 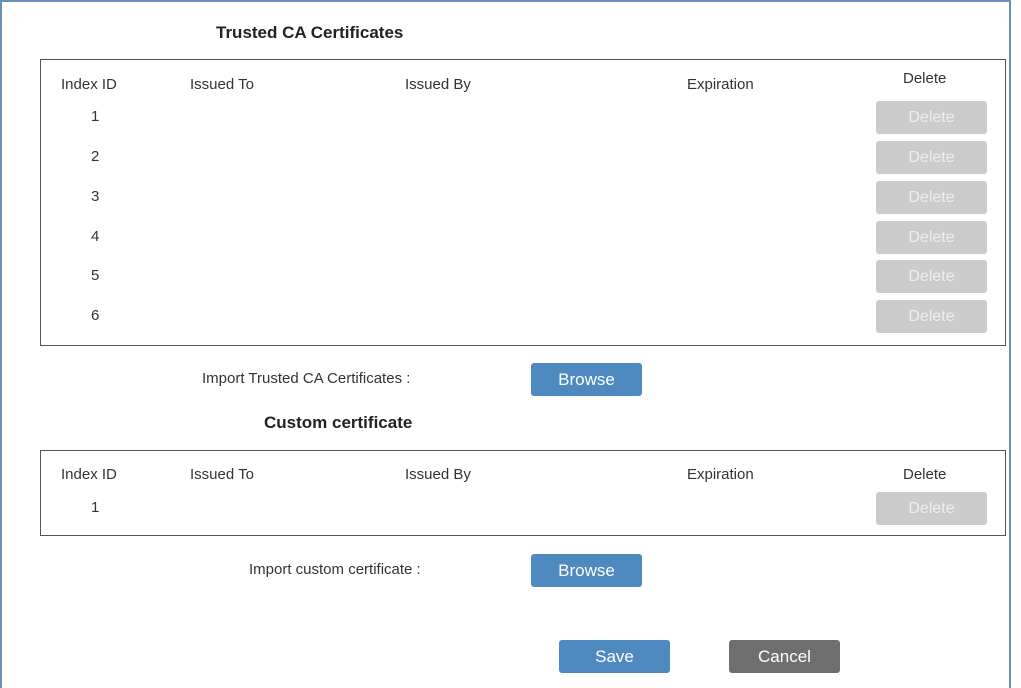 I want to click on row-index: 3, so click(x=95, y=196).